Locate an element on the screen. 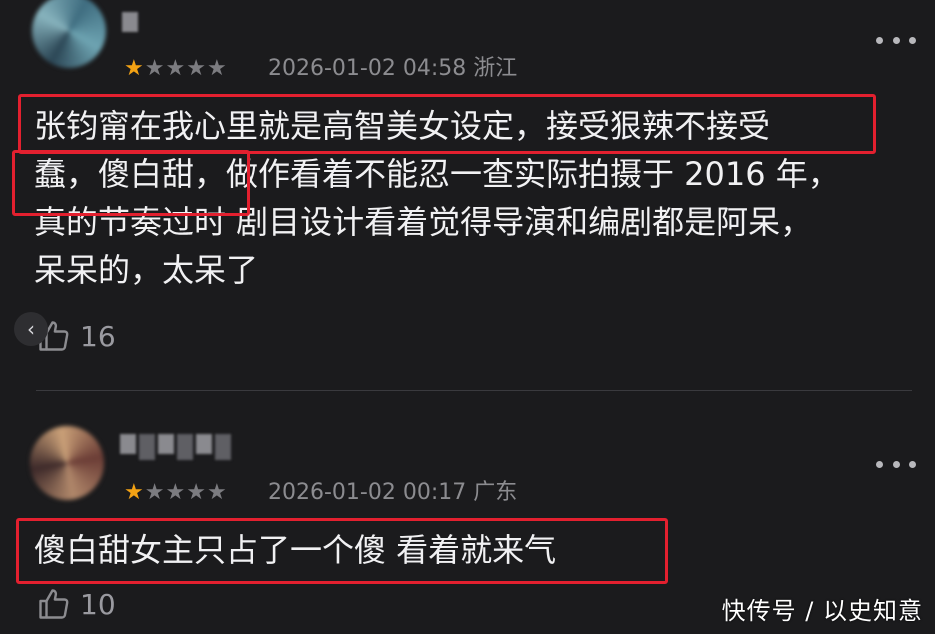  review-meta: 2026-01-02 00:17 广东 is located at coordinates (392, 493).